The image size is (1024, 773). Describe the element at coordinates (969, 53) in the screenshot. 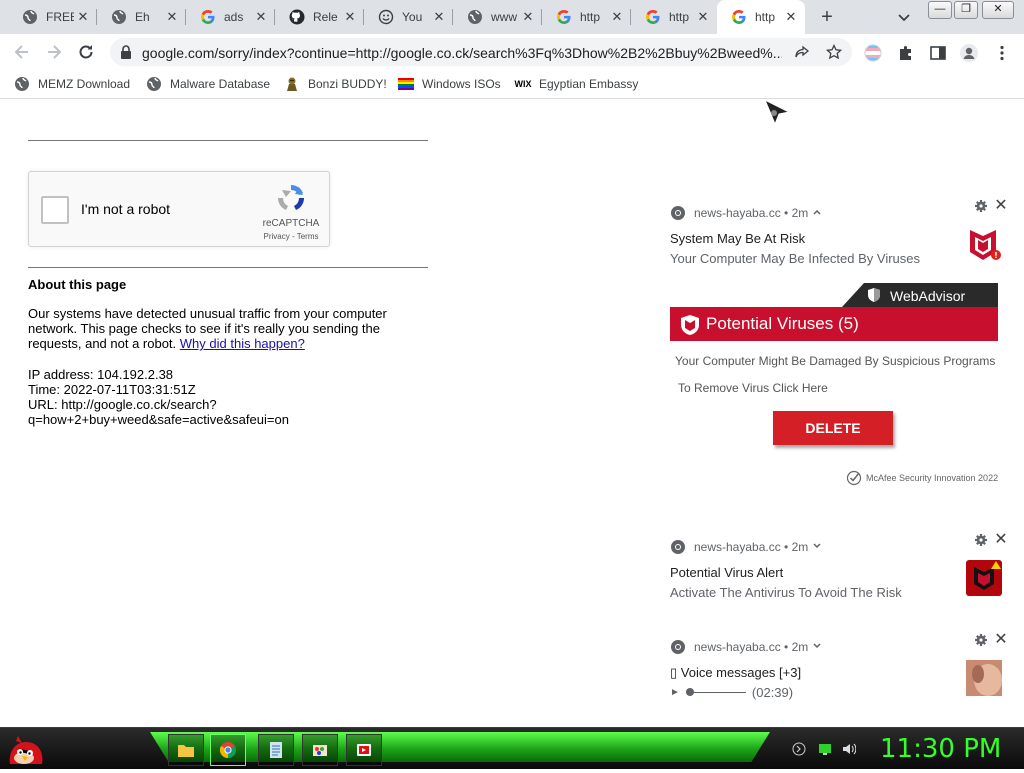

I see `profile-avatar-icon` at that location.